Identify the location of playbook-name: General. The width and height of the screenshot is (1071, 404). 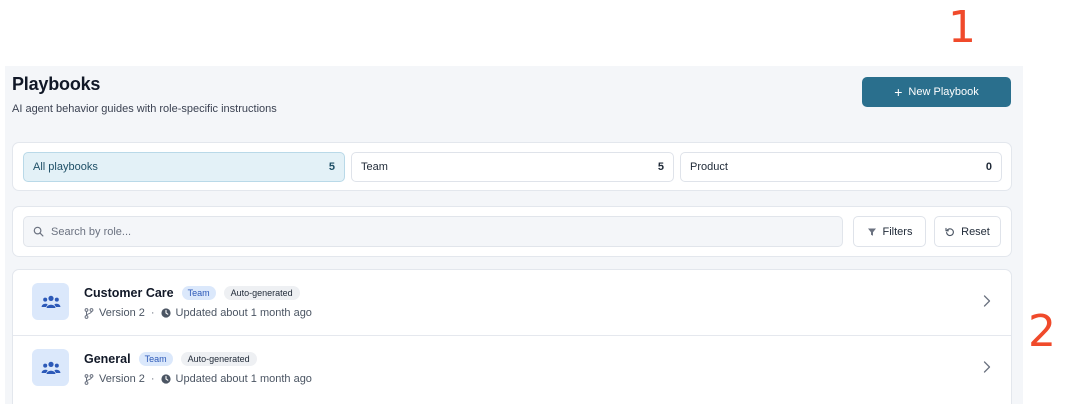
(107, 359).